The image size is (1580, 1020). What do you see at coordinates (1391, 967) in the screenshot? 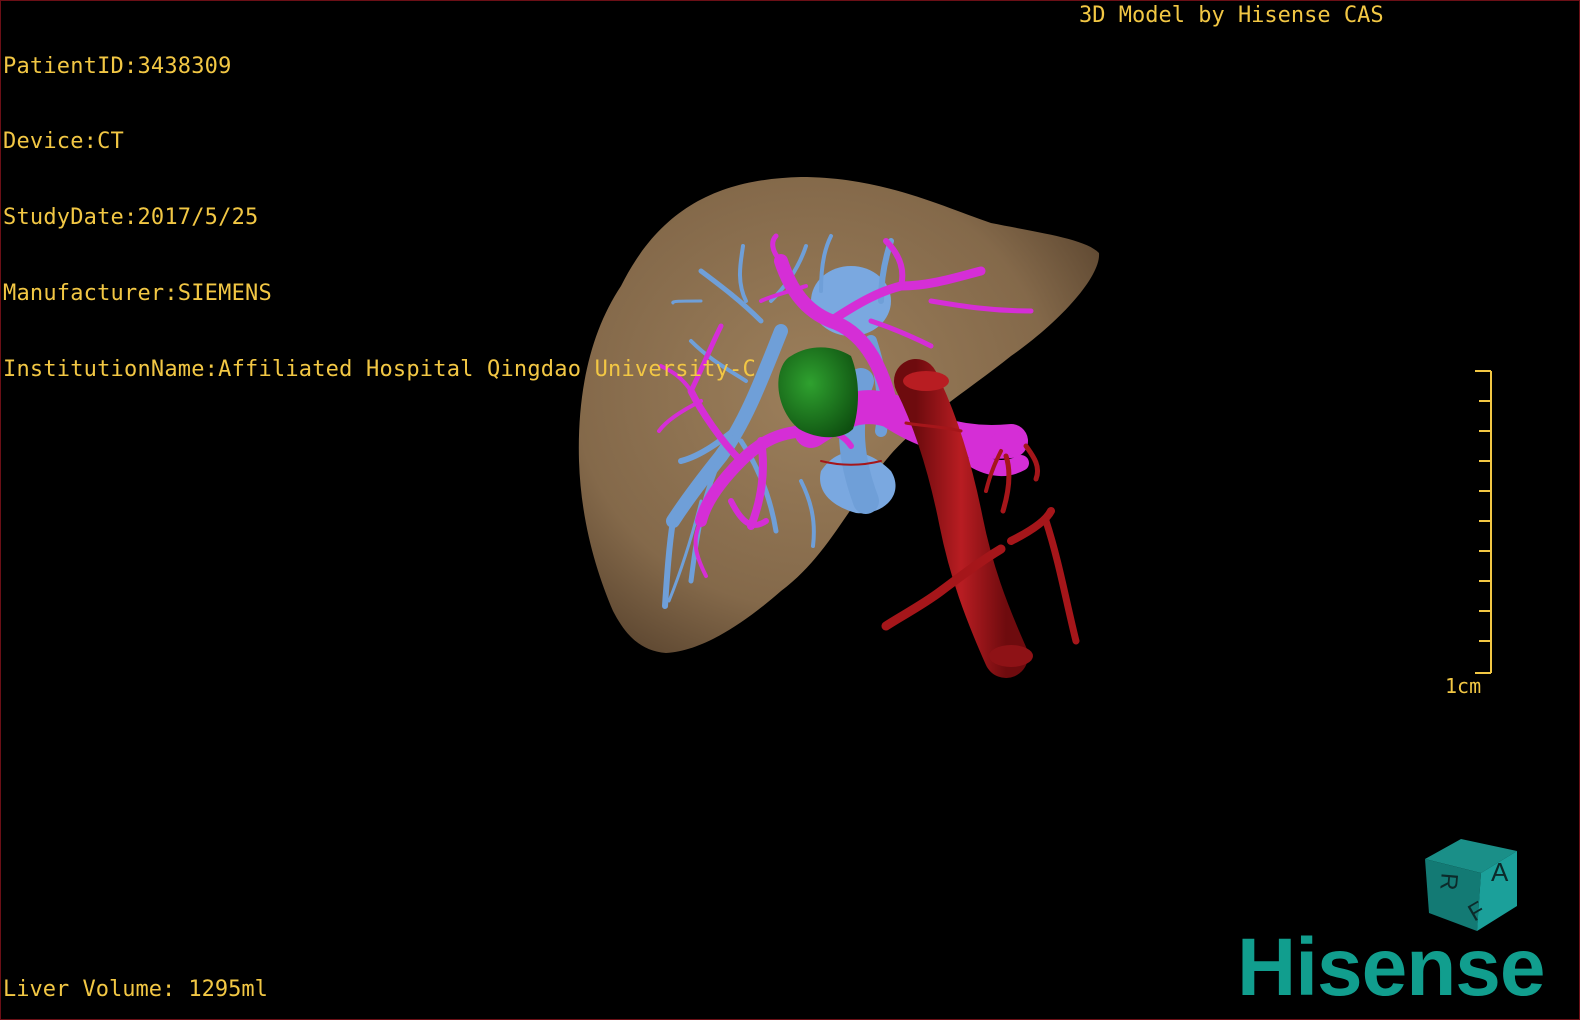
I see `hisense-logo: Hisense` at bounding box center [1391, 967].